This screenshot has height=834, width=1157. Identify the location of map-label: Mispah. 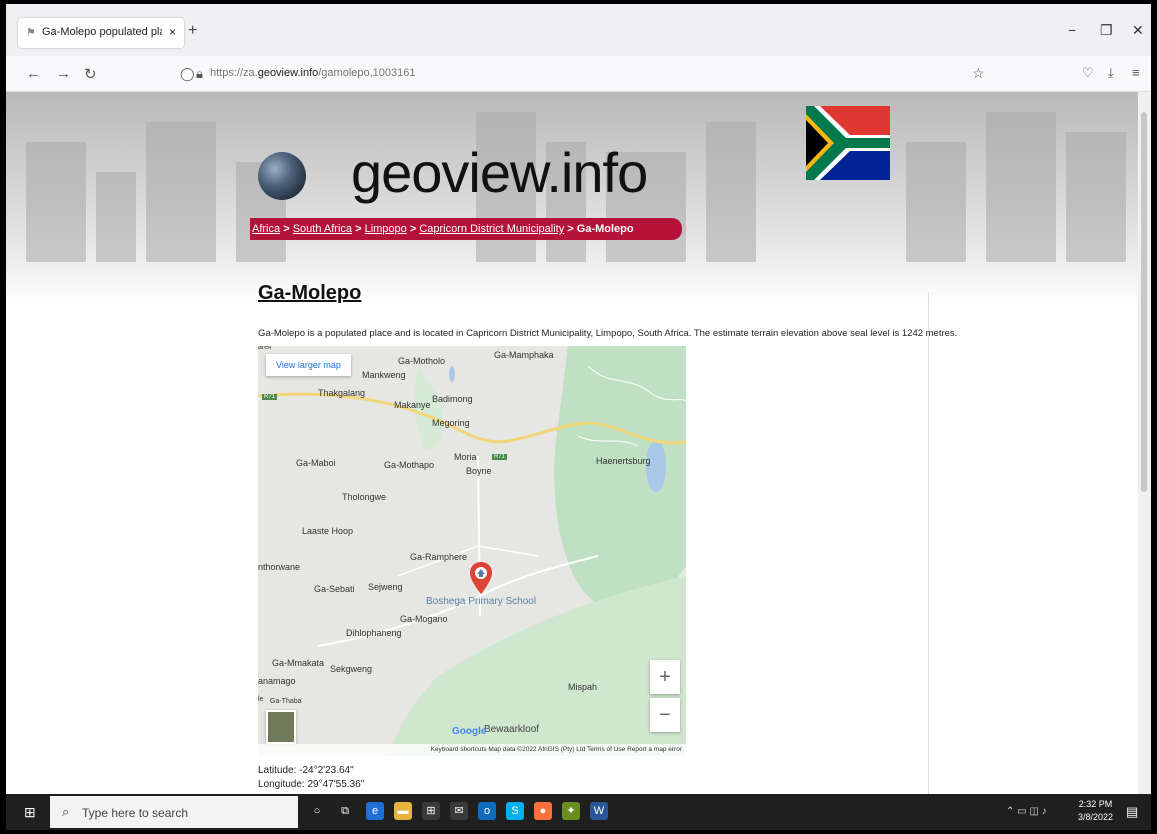
(583, 687).